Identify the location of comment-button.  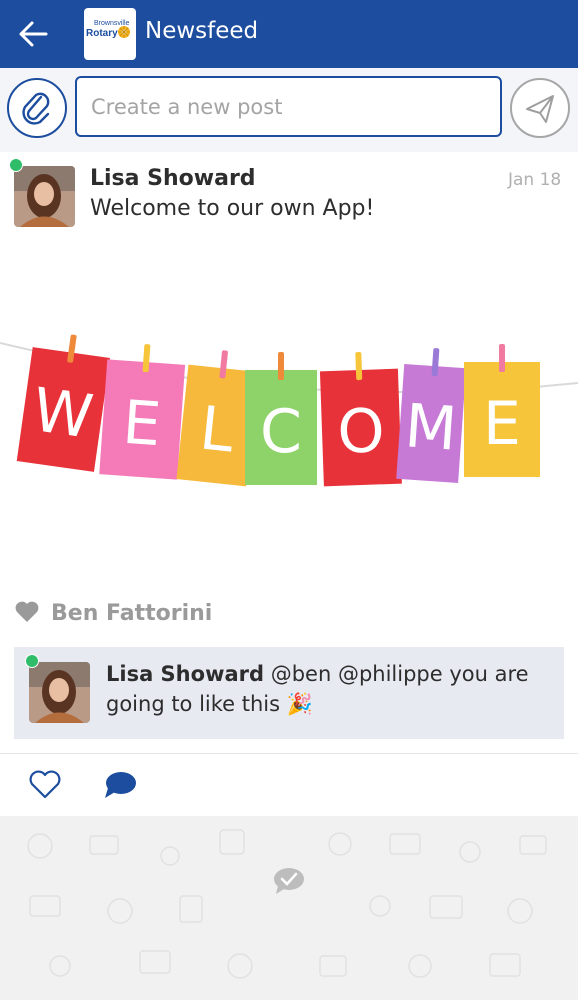
(120, 786).